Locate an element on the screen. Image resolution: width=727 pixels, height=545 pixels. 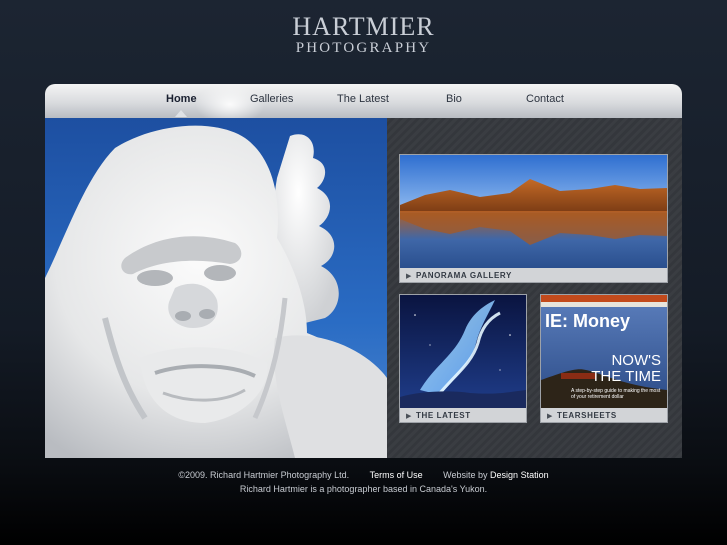
active-nav-pointer is located at coordinates (181, 113).